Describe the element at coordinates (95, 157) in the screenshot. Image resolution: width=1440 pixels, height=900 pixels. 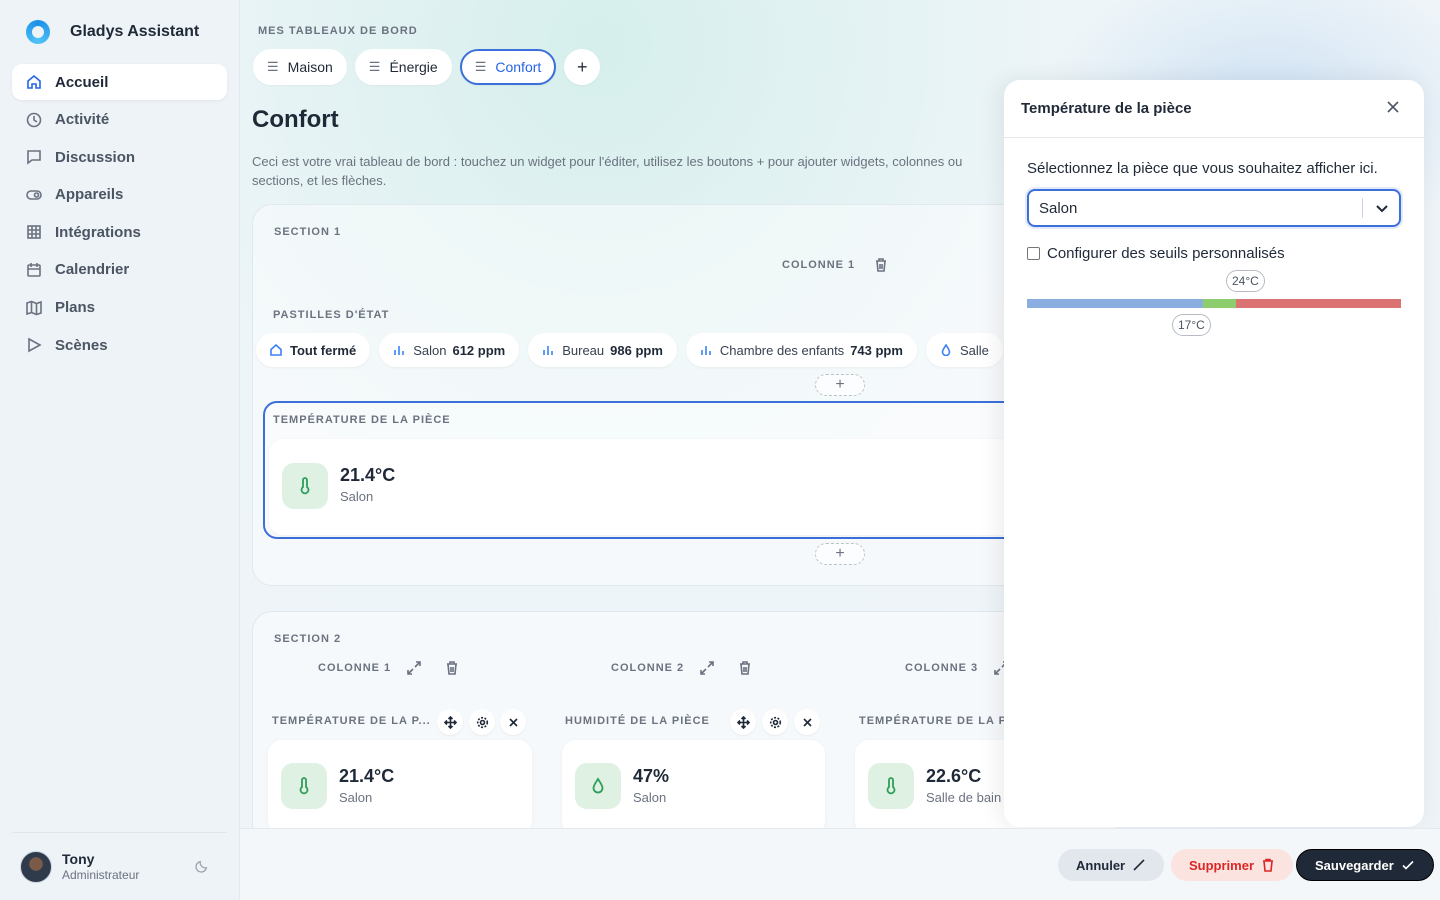
I see `sidebar-item-label: Discussion` at that location.